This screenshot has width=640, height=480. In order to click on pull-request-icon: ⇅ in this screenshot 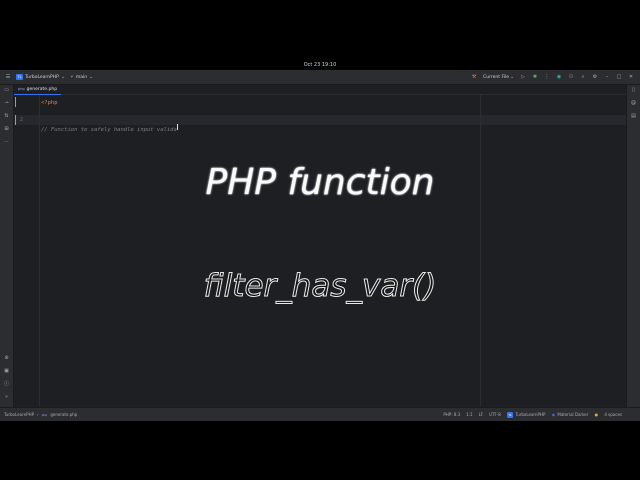, I will do `click(7, 116)`.